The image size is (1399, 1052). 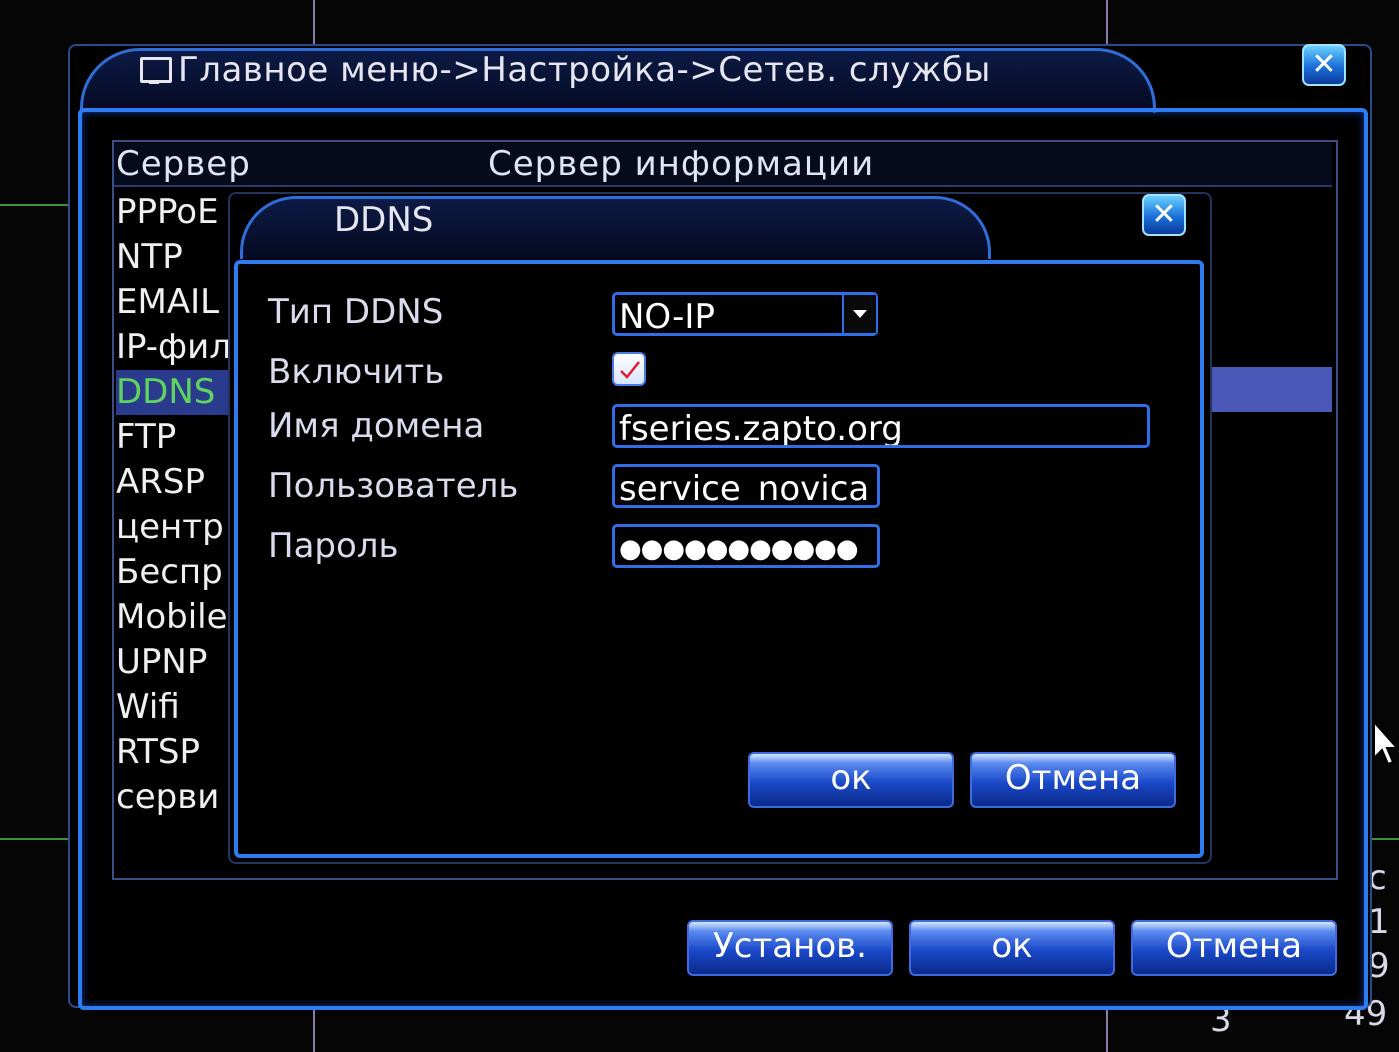 I want to click on selected-row-highlight, so click(x=1272, y=389).